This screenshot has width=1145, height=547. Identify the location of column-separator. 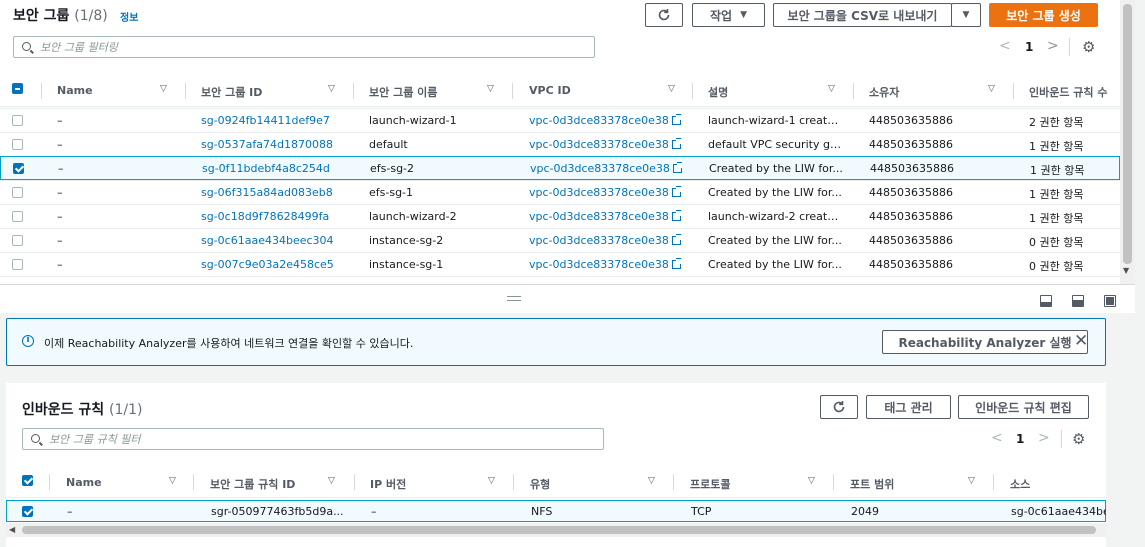
(853, 91).